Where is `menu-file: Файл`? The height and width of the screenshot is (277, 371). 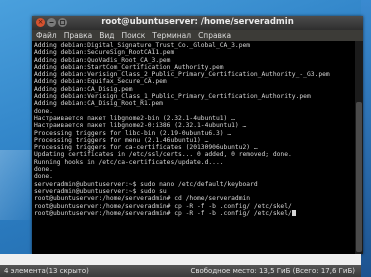 menu-file: Файл is located at coordinates (46, 35).